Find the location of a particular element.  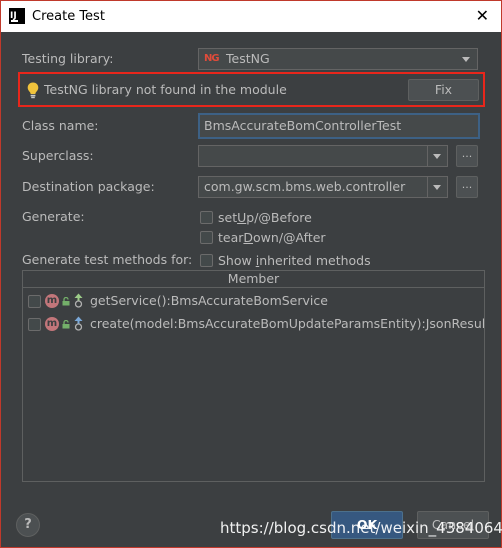

superclass-select is located at coordinates (323, 156).